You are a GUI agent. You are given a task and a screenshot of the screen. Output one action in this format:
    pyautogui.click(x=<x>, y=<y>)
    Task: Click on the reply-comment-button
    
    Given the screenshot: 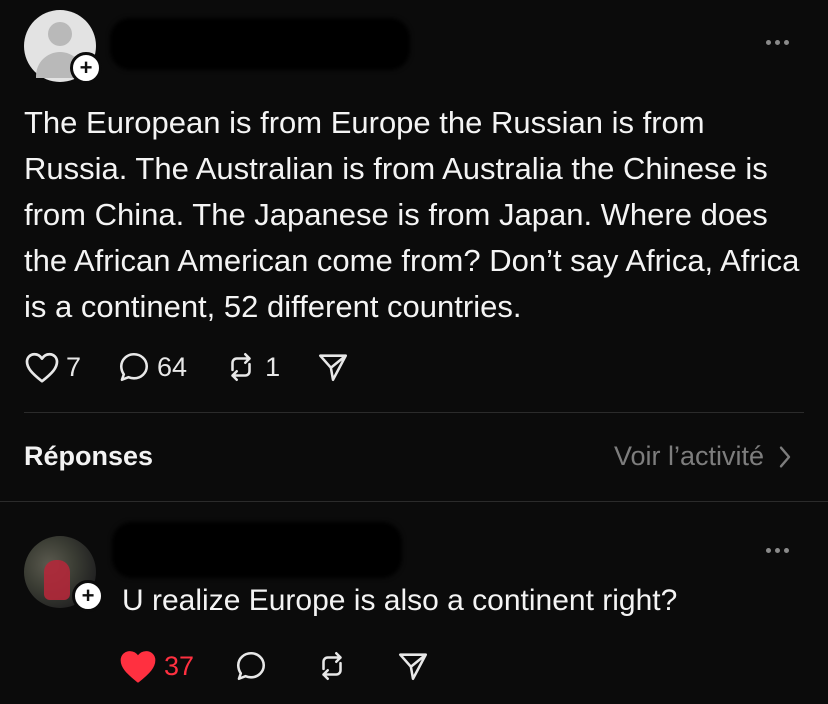 What is the action you would take?
    pyautogui.click(x=251, y=666)
    